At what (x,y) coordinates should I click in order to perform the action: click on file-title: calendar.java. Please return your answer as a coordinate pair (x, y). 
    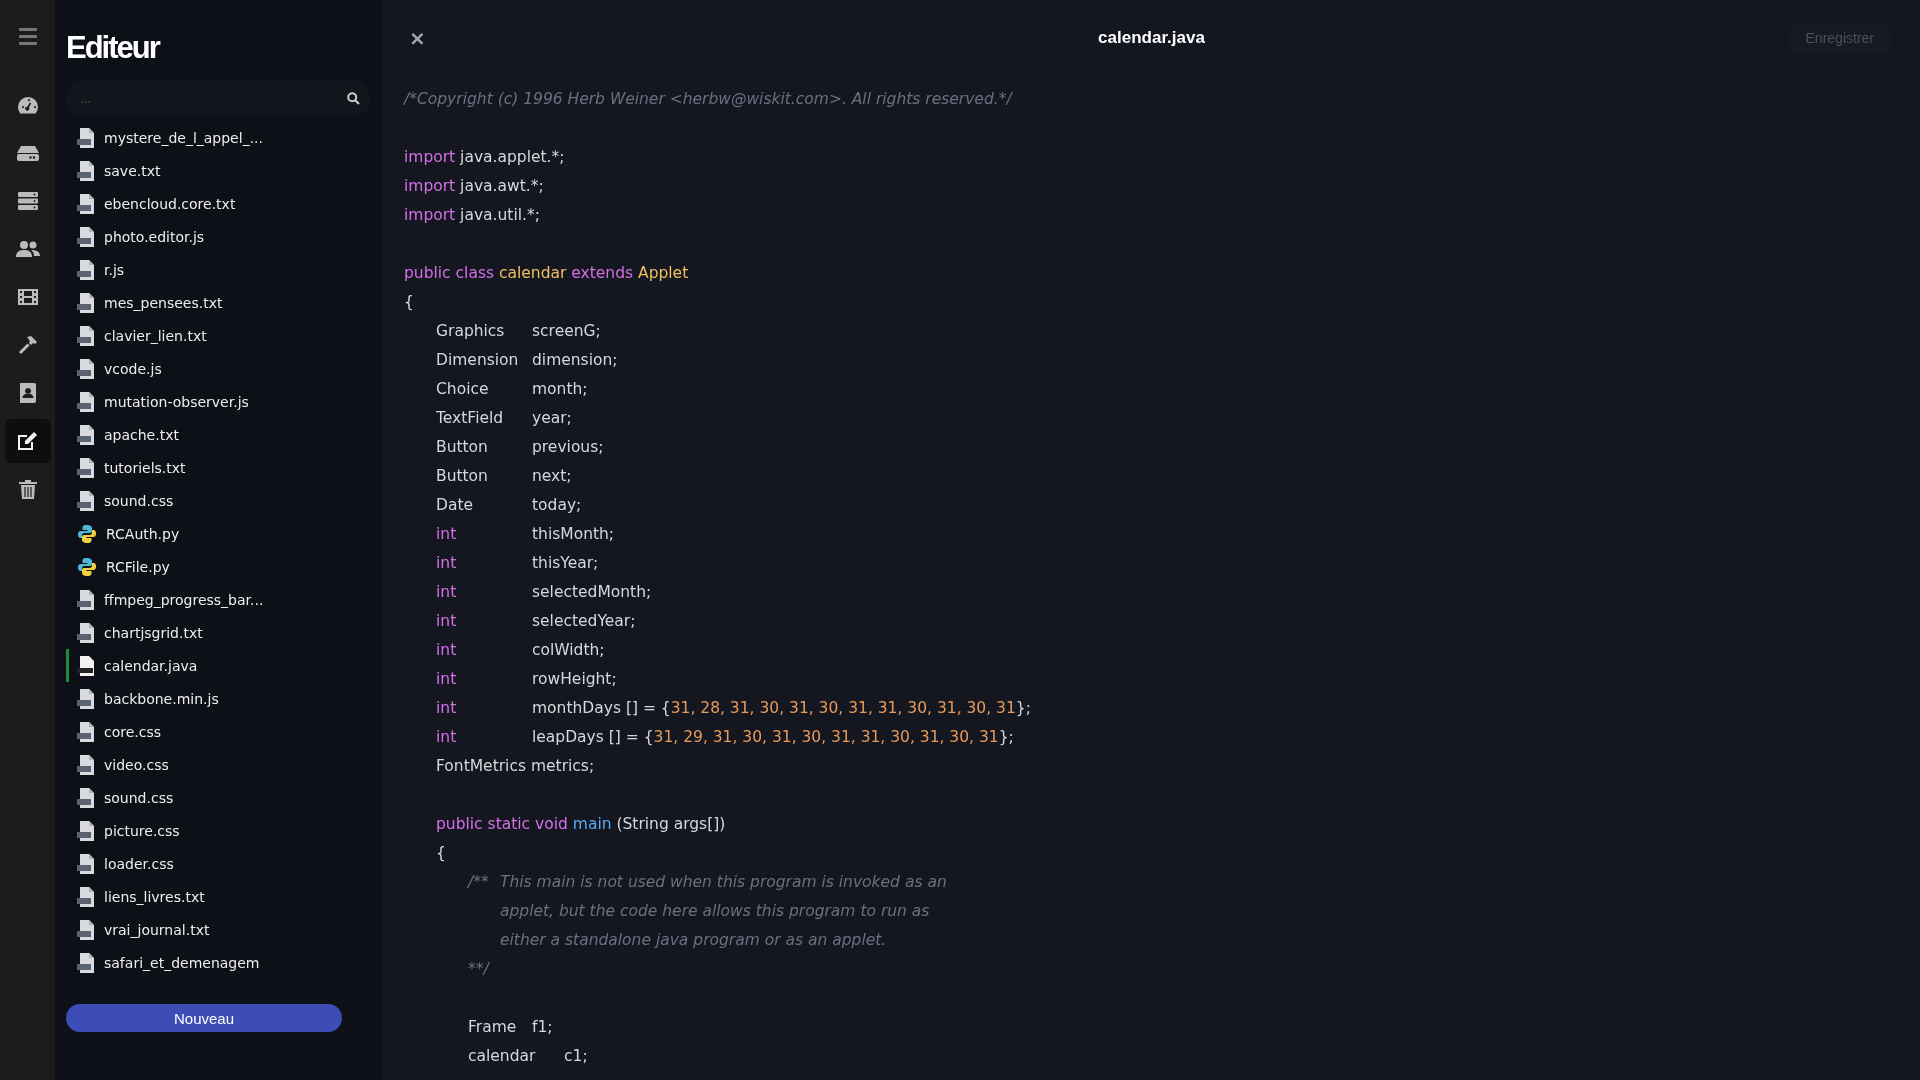
    Looking at the image, I should click on (1151, 37).